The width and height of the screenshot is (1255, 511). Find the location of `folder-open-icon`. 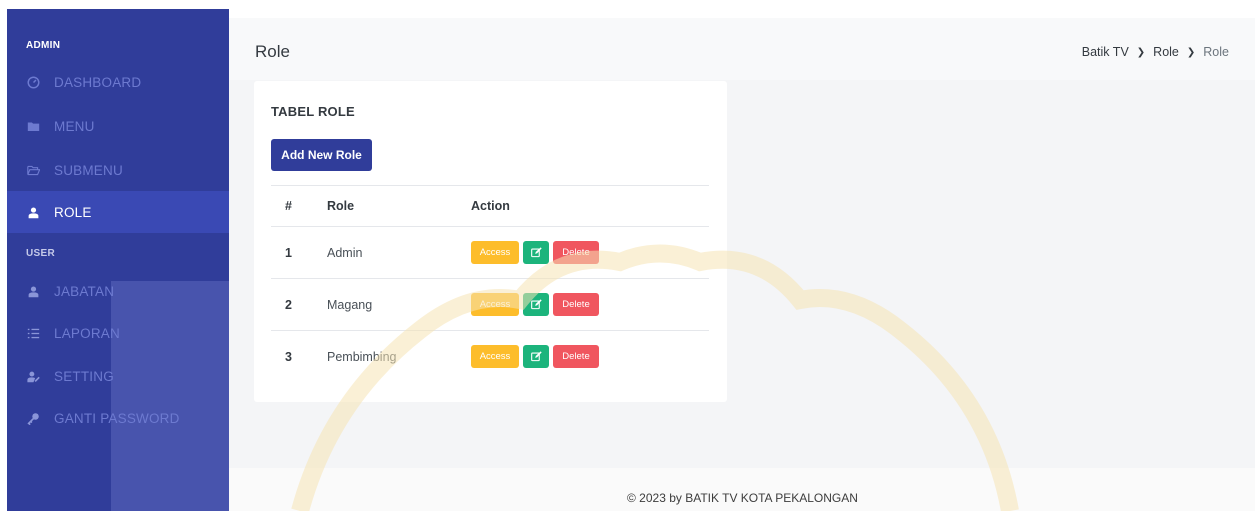

folder-open-icon is located at coordinates (33, 170).